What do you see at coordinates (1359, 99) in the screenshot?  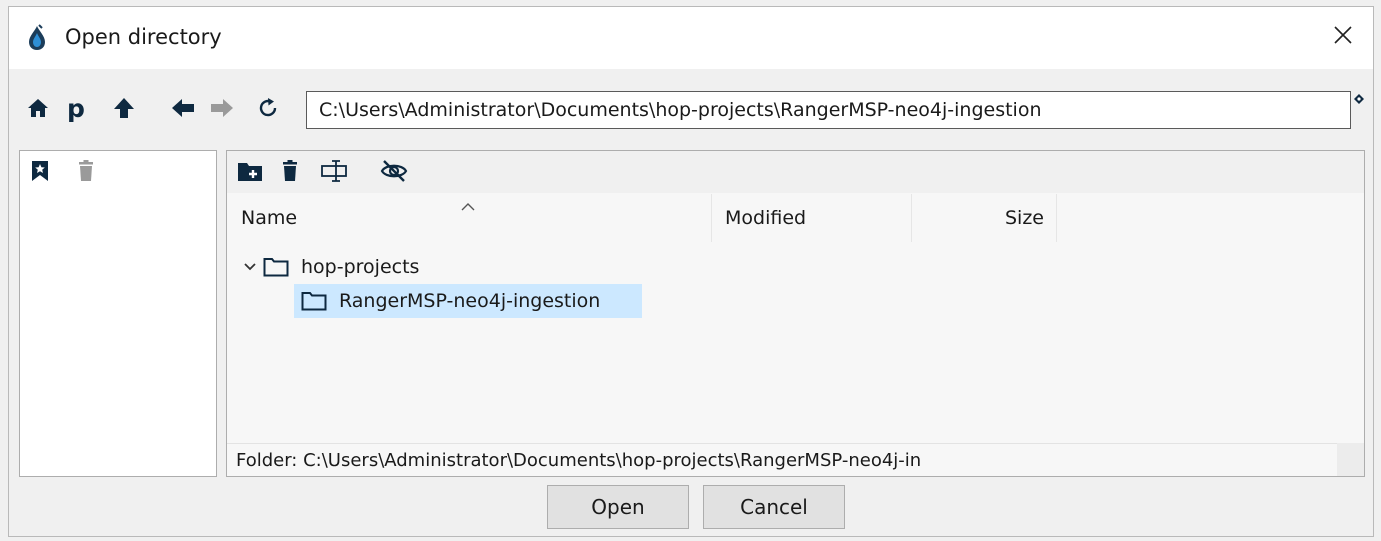 I see `diamond-marker-icon` at bounding box center [1359, 99].